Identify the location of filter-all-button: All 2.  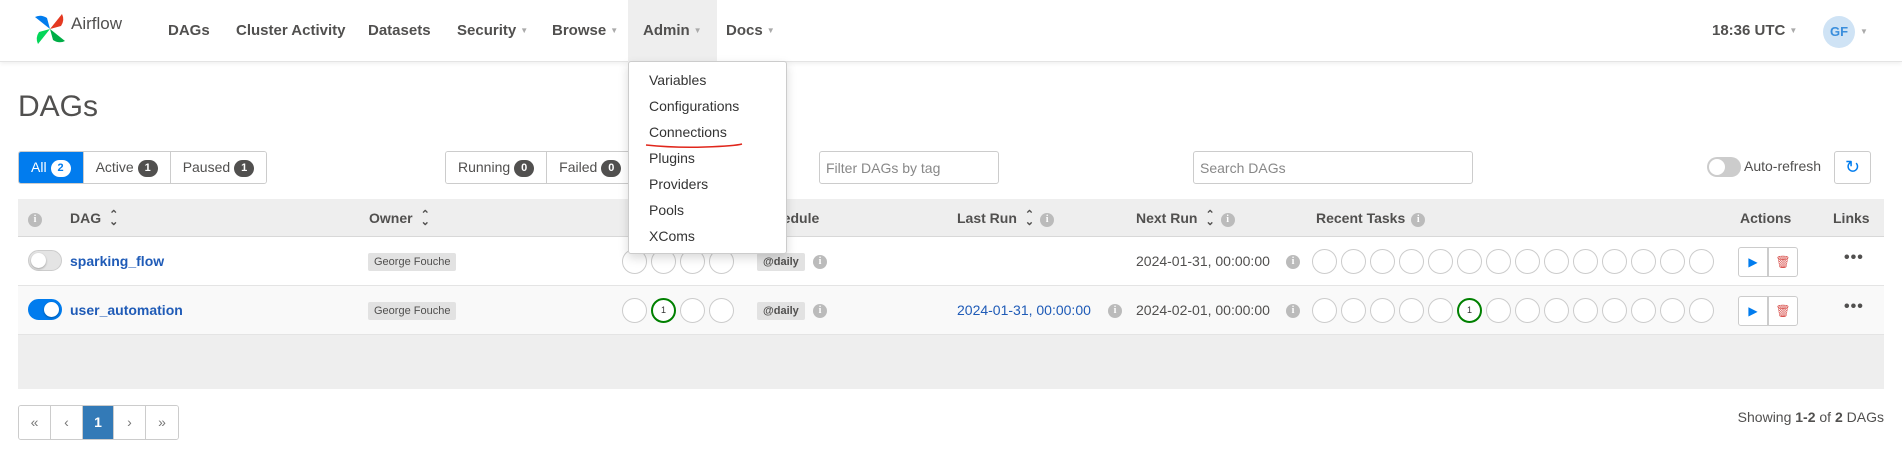
(51, 167).